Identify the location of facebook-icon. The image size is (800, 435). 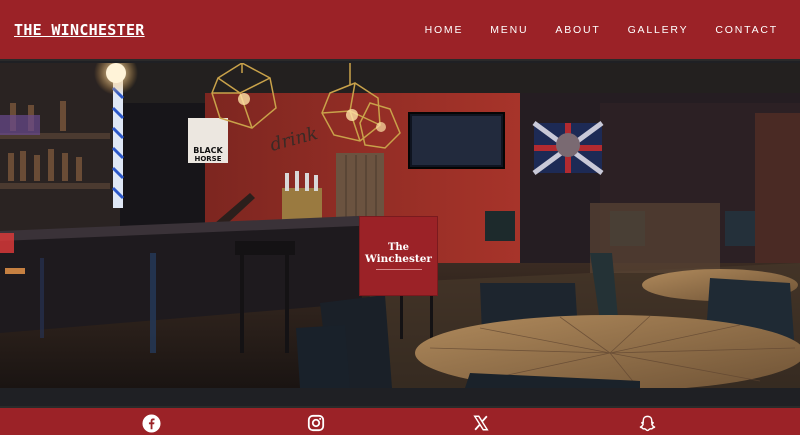
(151, 423).